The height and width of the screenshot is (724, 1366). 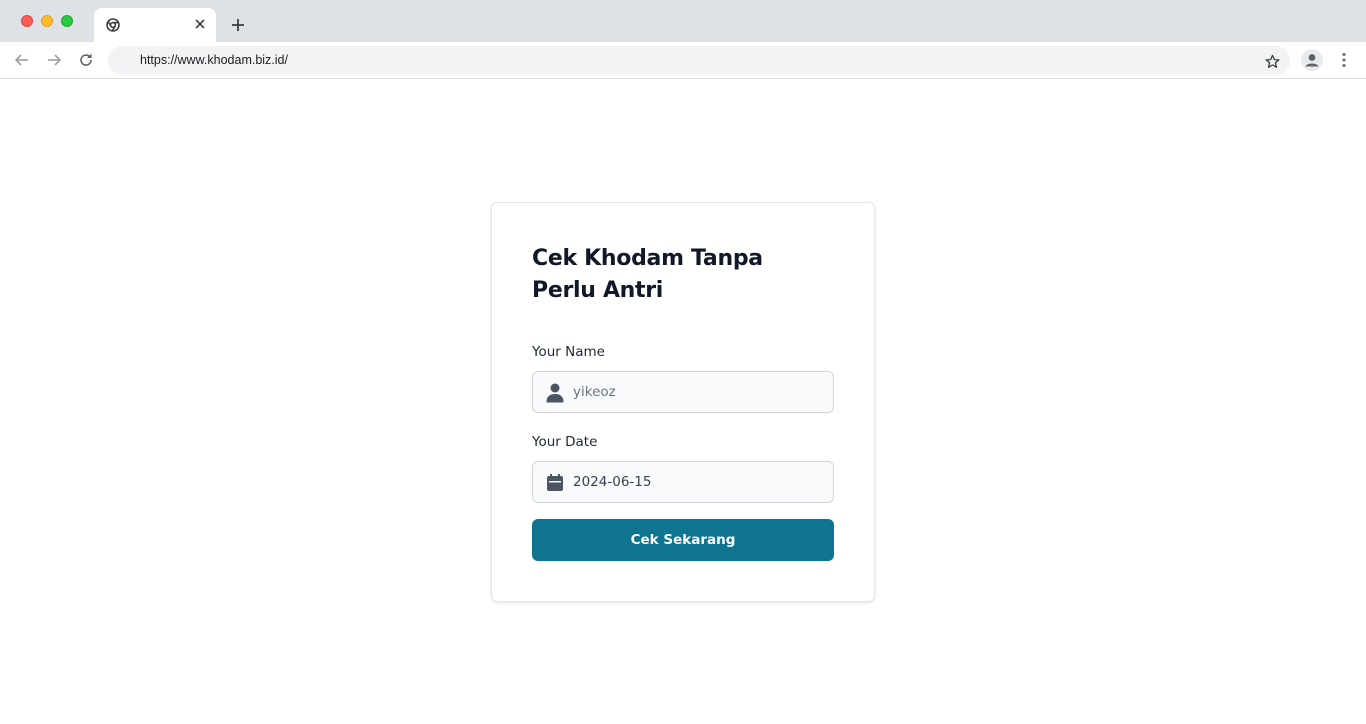 What do you see at coordinates (47, 21) in the screenshot?
I see `minimize-window-button` at bounding box center [47, 21].